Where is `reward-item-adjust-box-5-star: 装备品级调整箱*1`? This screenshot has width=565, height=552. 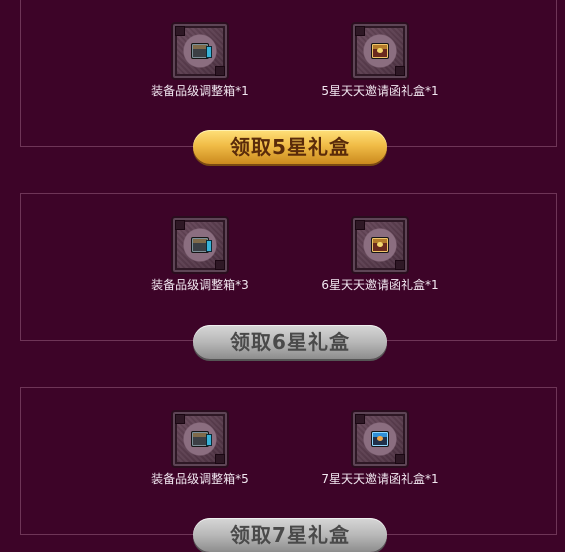 reward-item-adjust-box-5-star: 装备品级调整箱*1 is located at coordinates (200, 60).